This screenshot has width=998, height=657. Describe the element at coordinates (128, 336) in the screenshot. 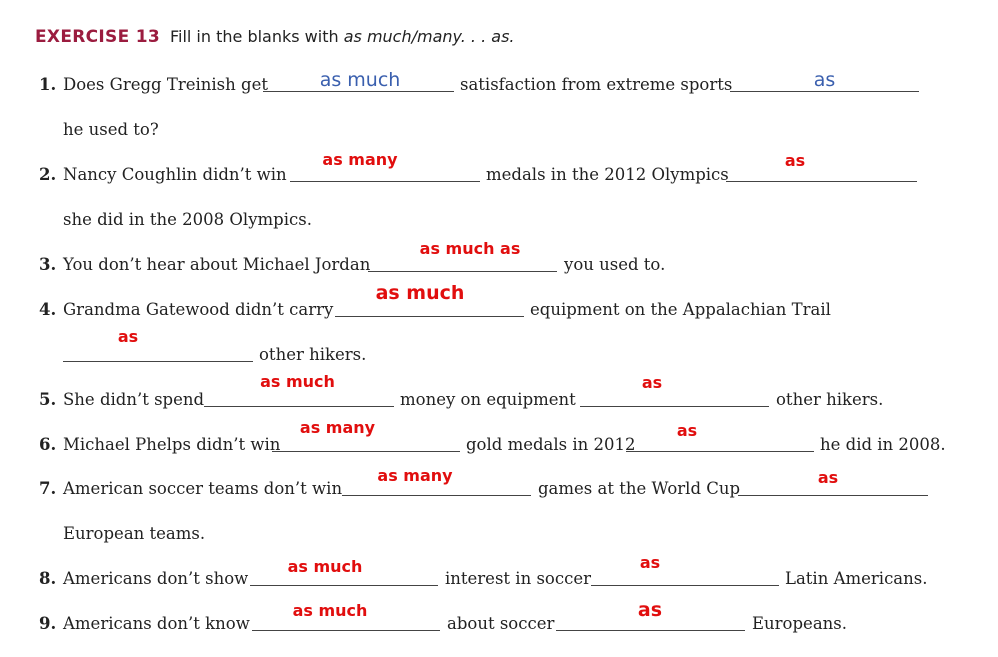

I see `answer-4b: as` at that location.